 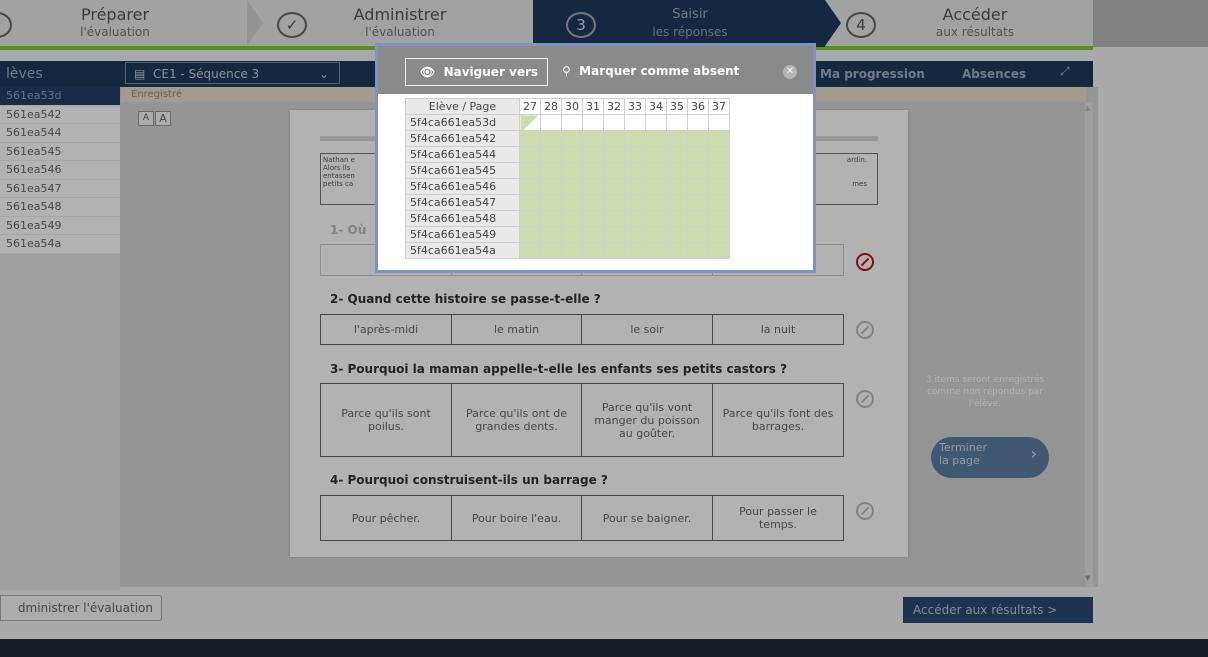 I want to click on grid-student-id: 5f4ca661ea53d, so click(x=462, y=122).